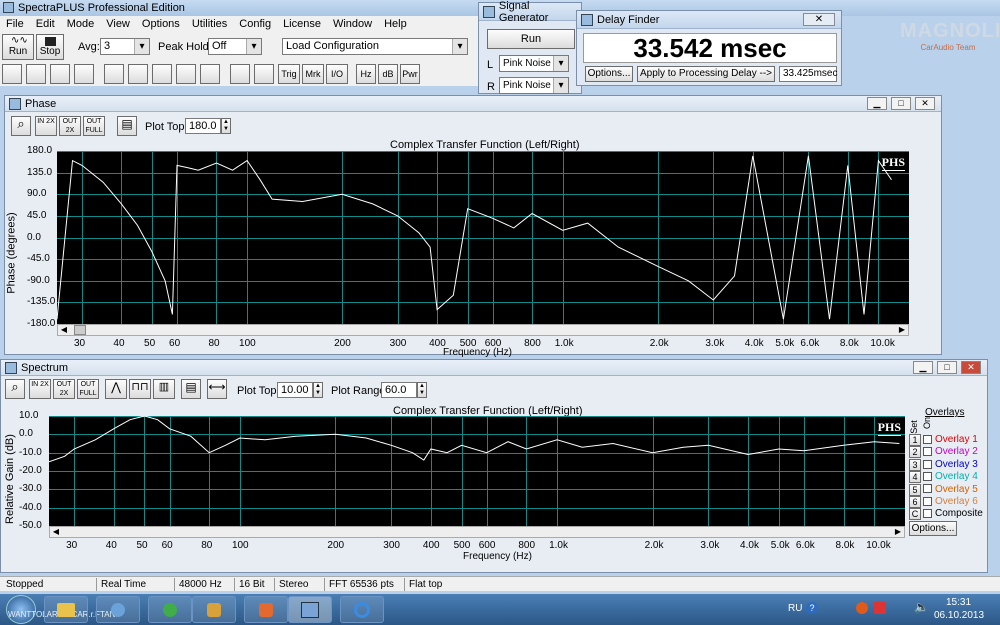 The image size is (1000, 625). I want to click on step-plot-icon: ⊓⊓, so click(140, 389).